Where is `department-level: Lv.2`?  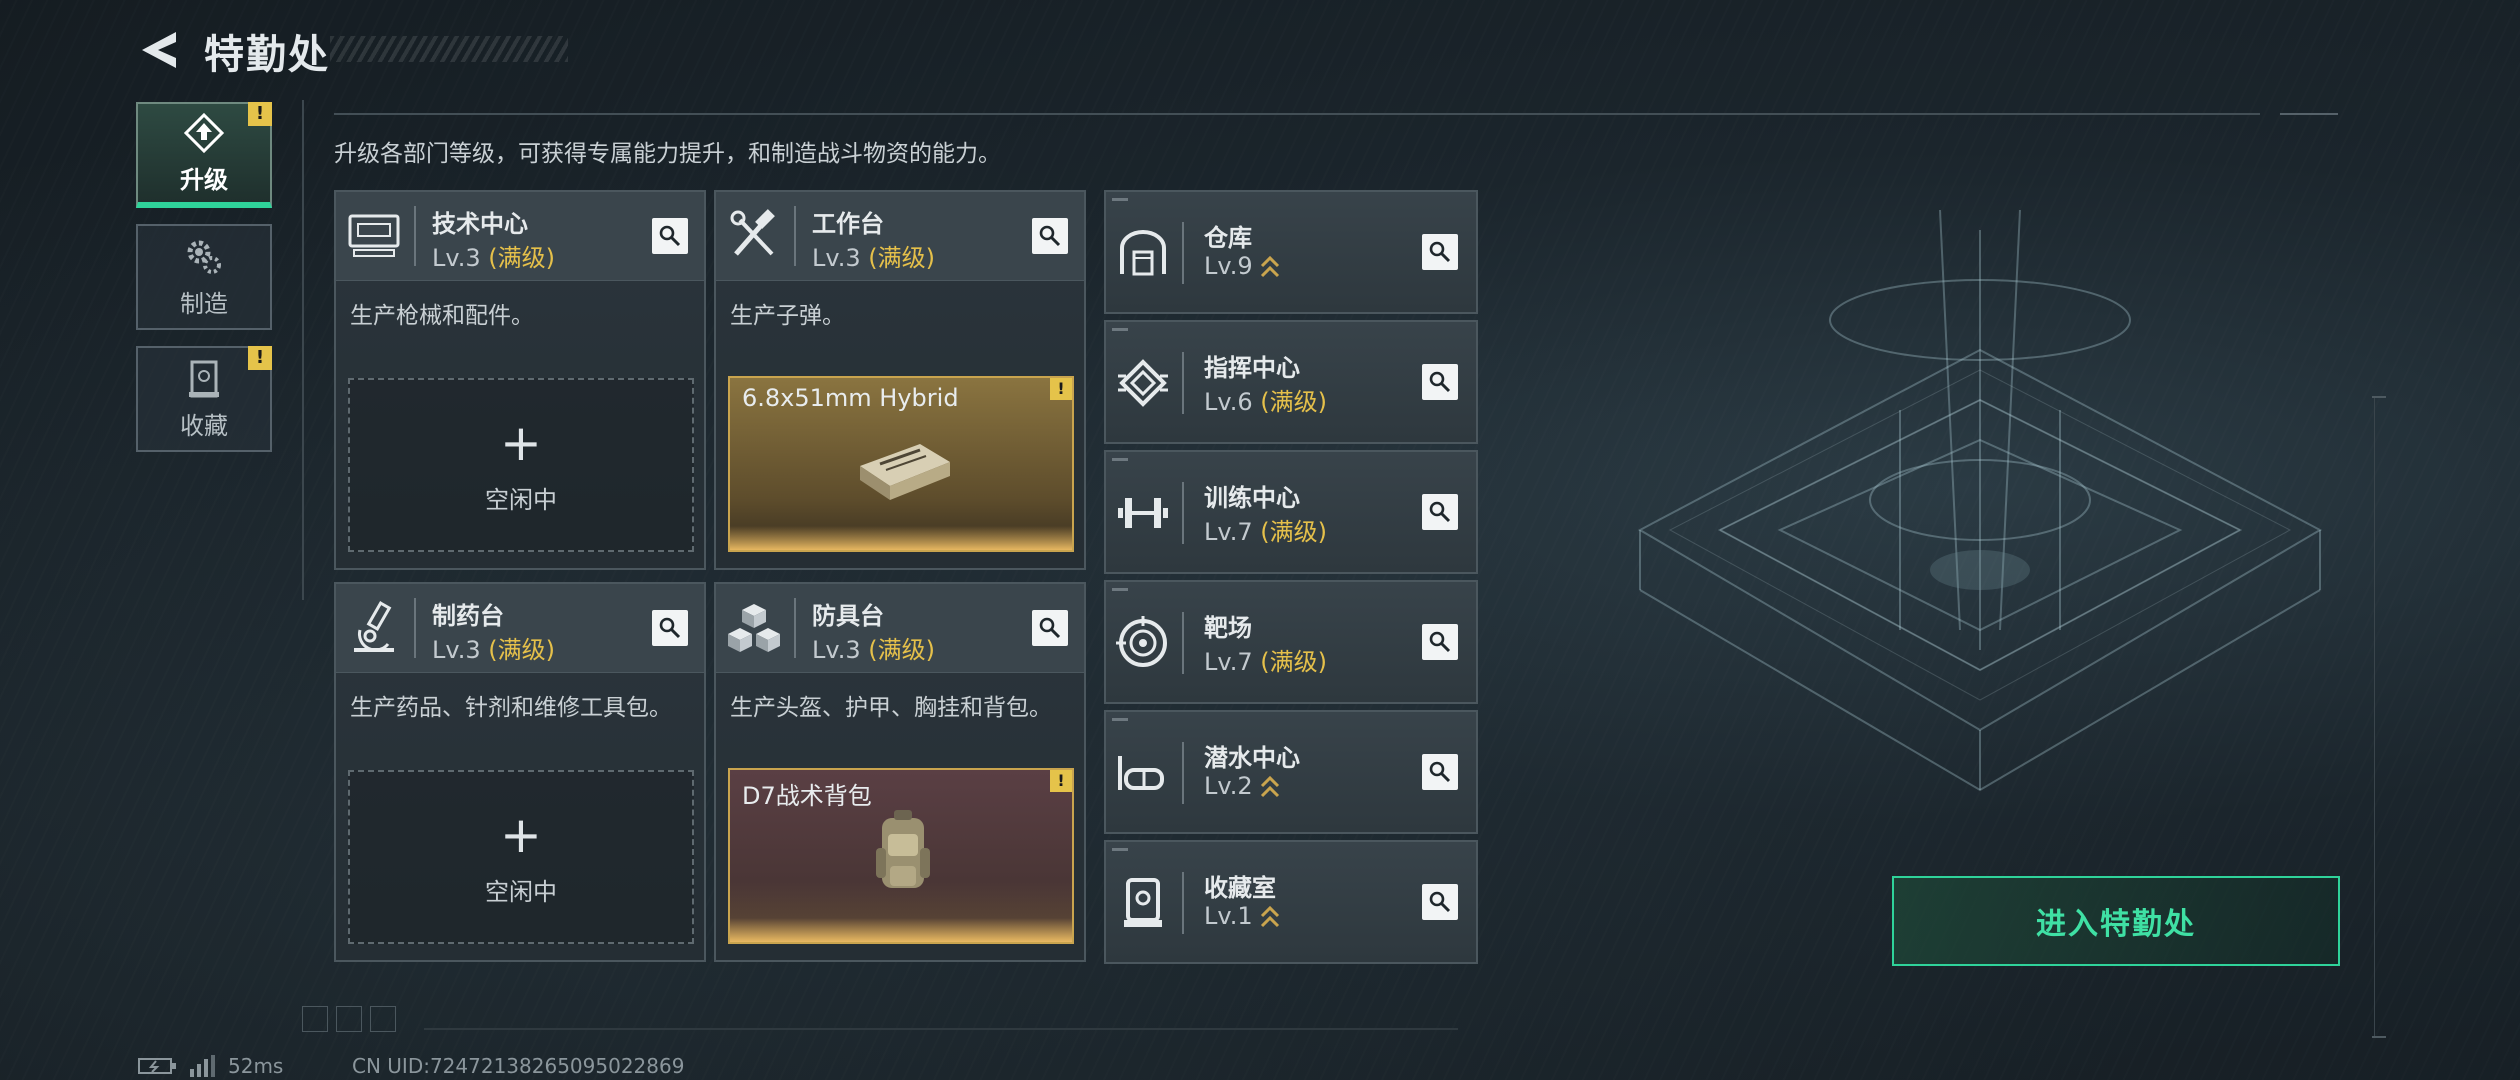
department-level: Lv.2 is located at coordinates (1242, 786).